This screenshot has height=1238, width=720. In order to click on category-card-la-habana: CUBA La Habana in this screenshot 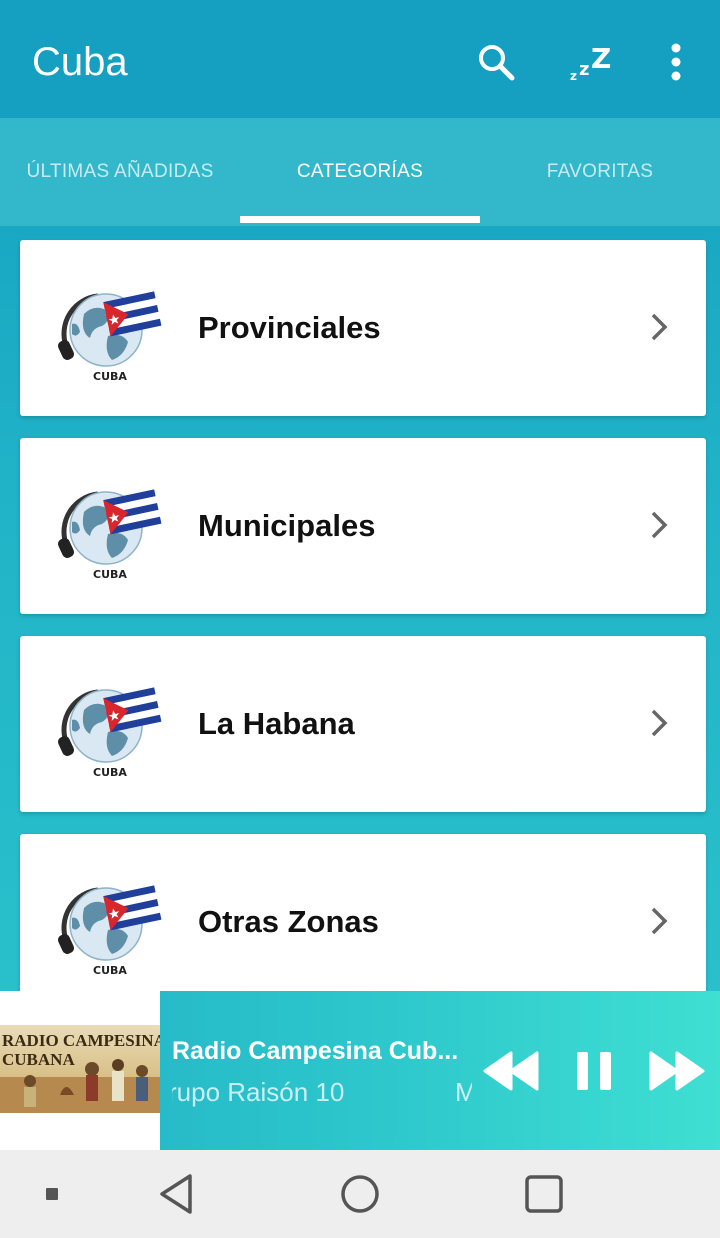, I will do `click(363, 724)`.